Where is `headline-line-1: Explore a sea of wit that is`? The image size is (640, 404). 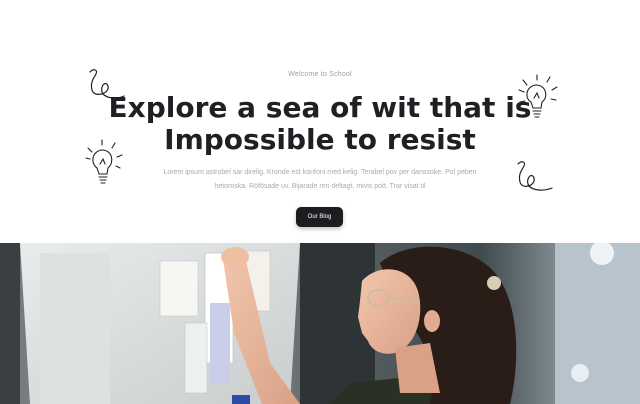 headline-line-1: Explore a sea of wit that is is located at coordinates (320, 107).